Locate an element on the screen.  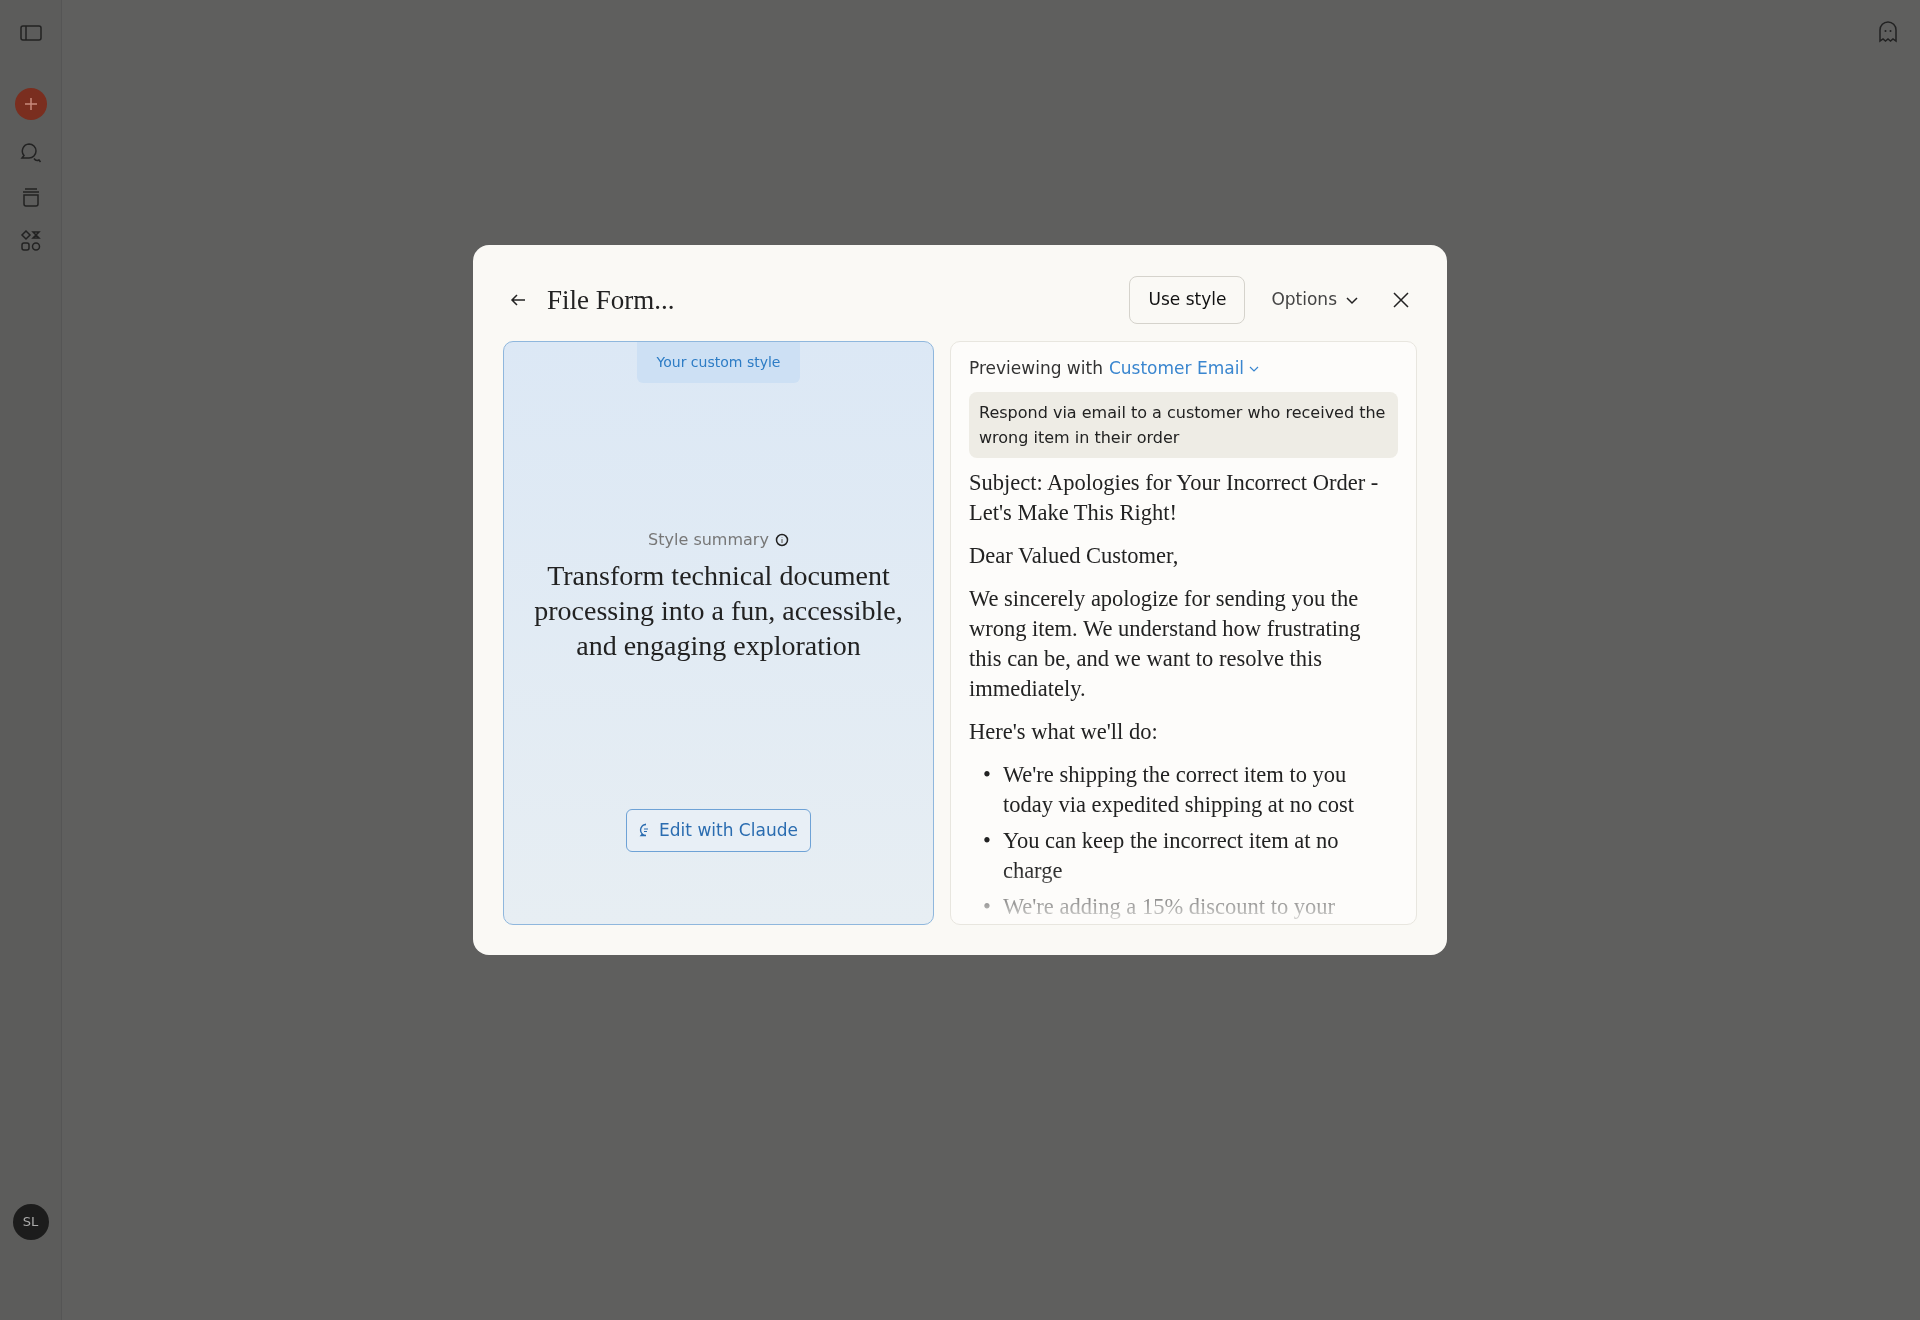
use-style-button: Use style is located at coordinates (1187, 300).